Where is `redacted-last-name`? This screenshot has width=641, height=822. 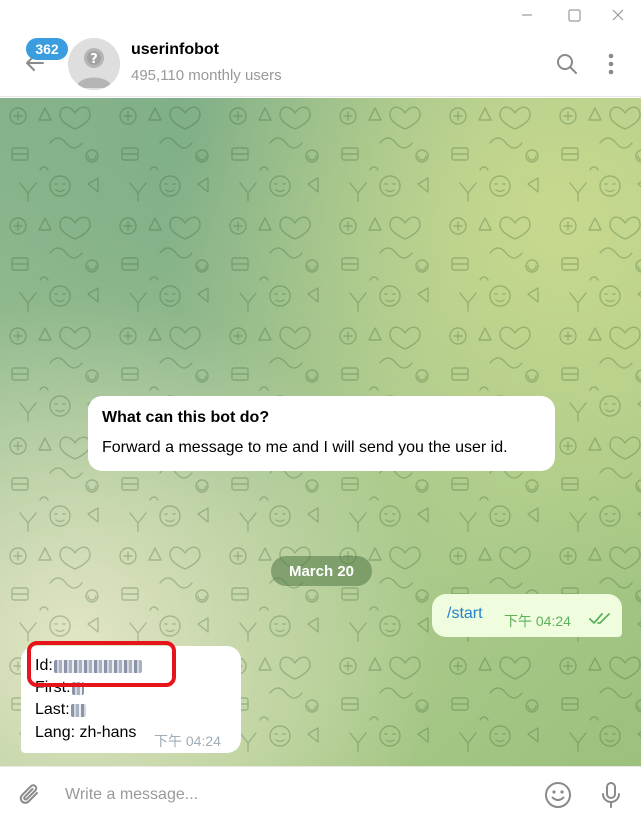 redacted-last-name is located at coordinates (78, 710).